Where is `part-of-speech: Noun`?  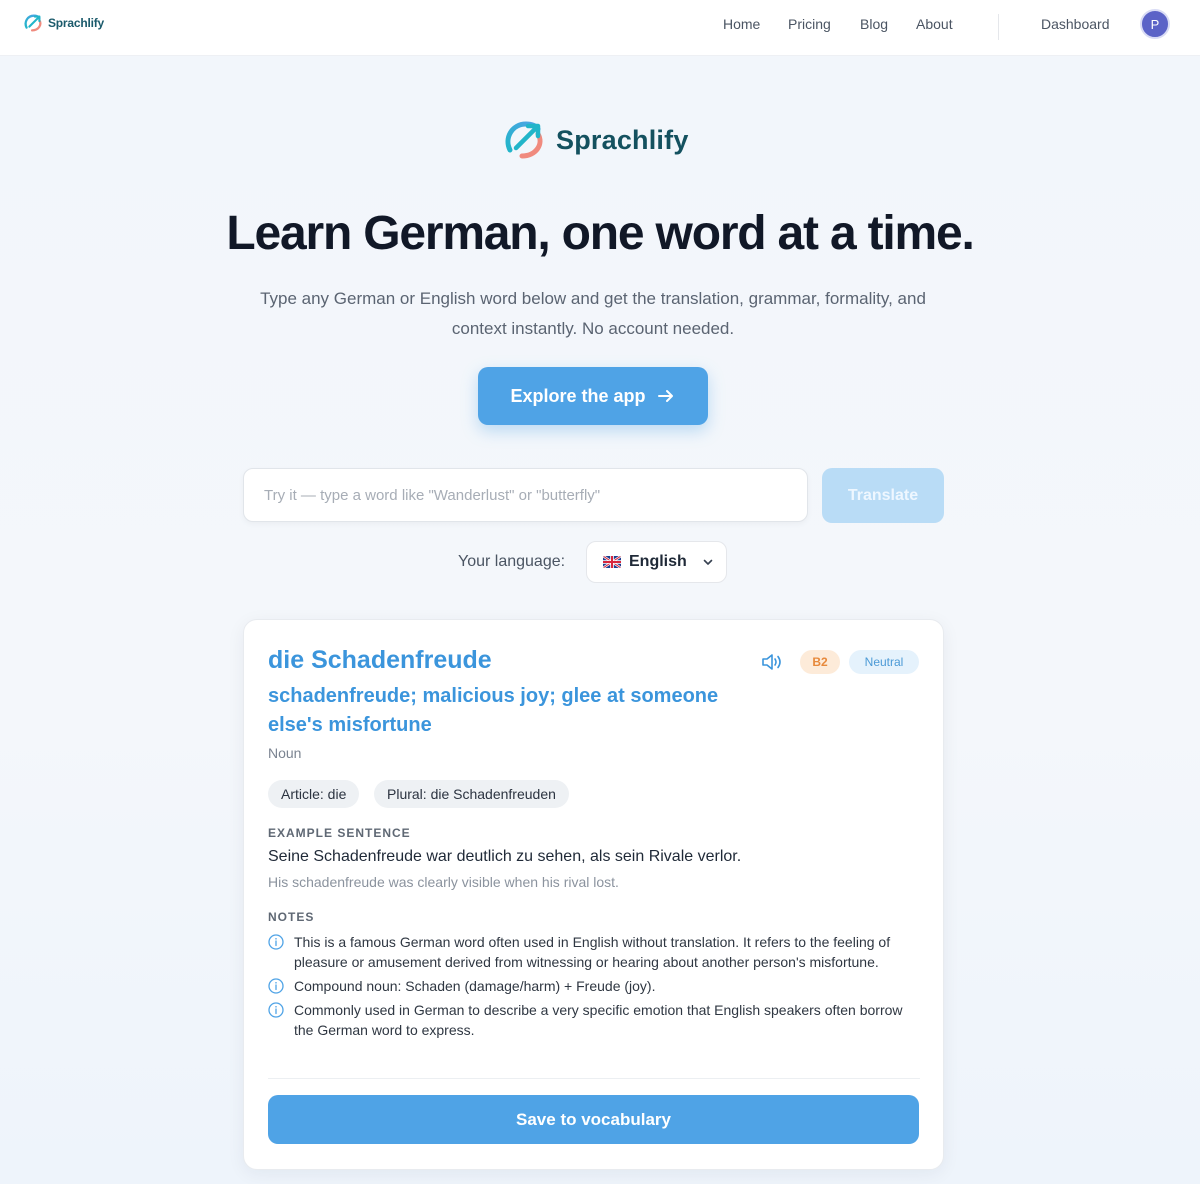
part-of-speech: Noun is located at coordinates (285, 753).